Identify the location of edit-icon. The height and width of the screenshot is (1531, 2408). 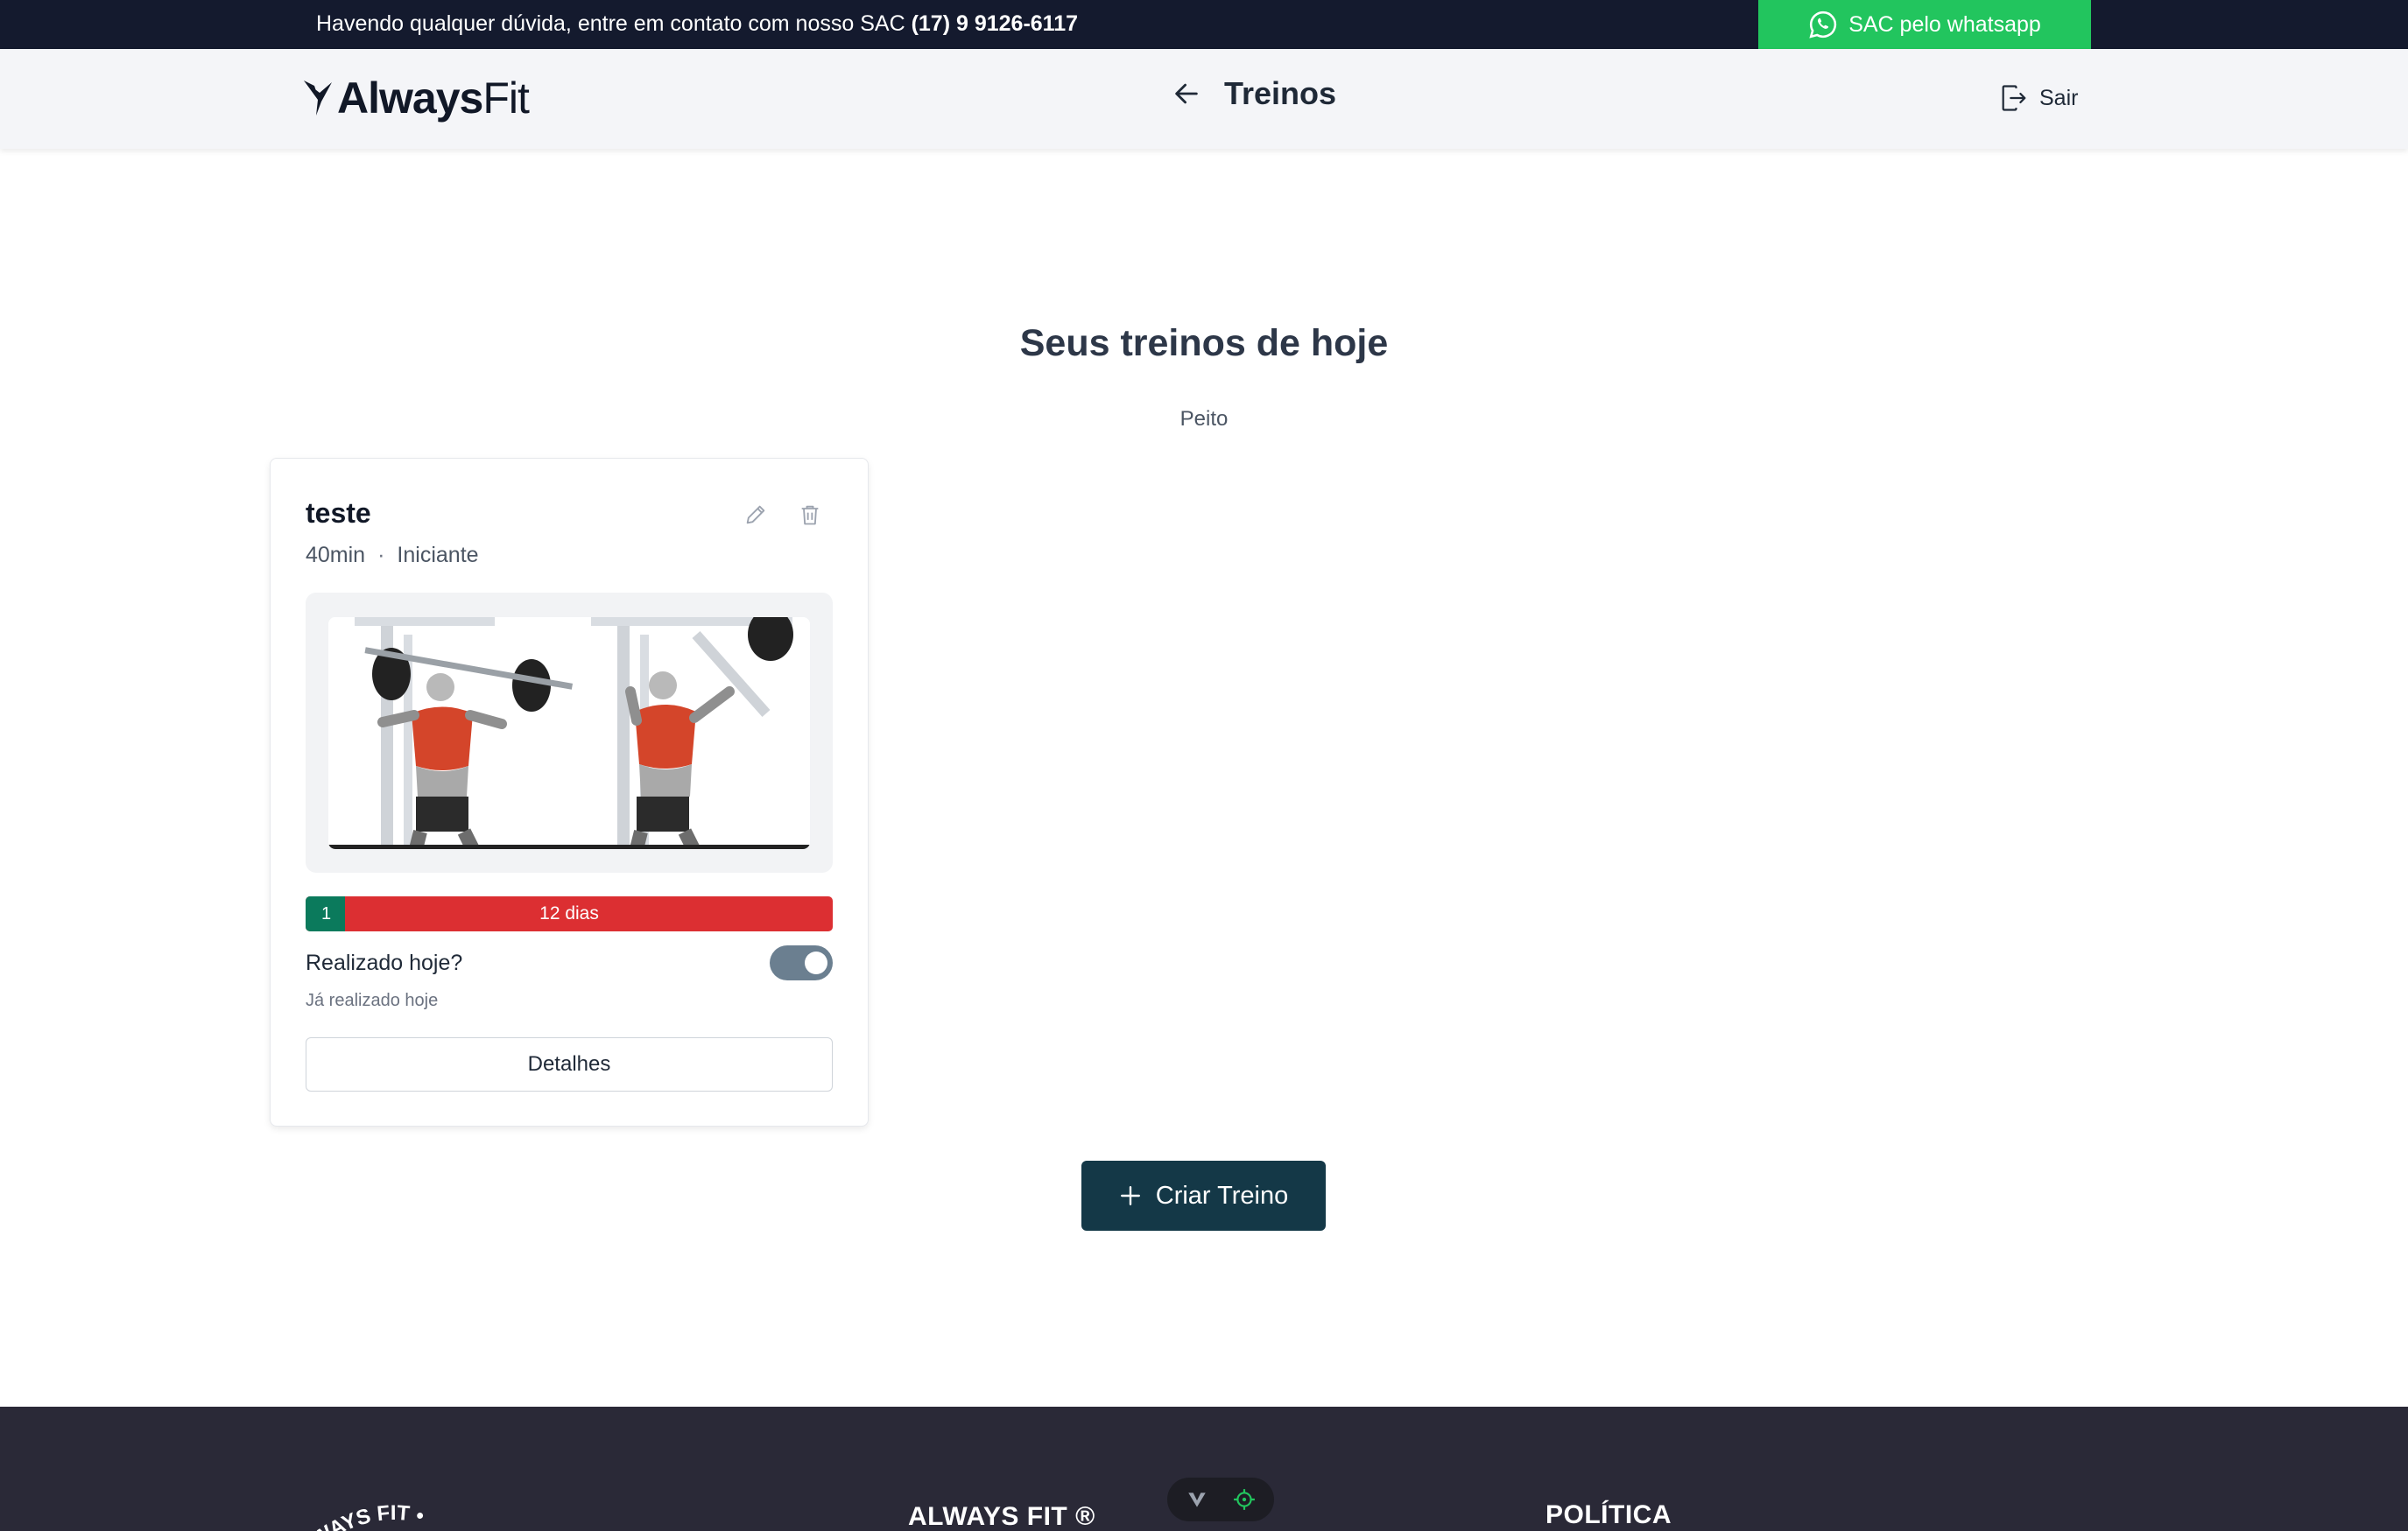
(755, 515).